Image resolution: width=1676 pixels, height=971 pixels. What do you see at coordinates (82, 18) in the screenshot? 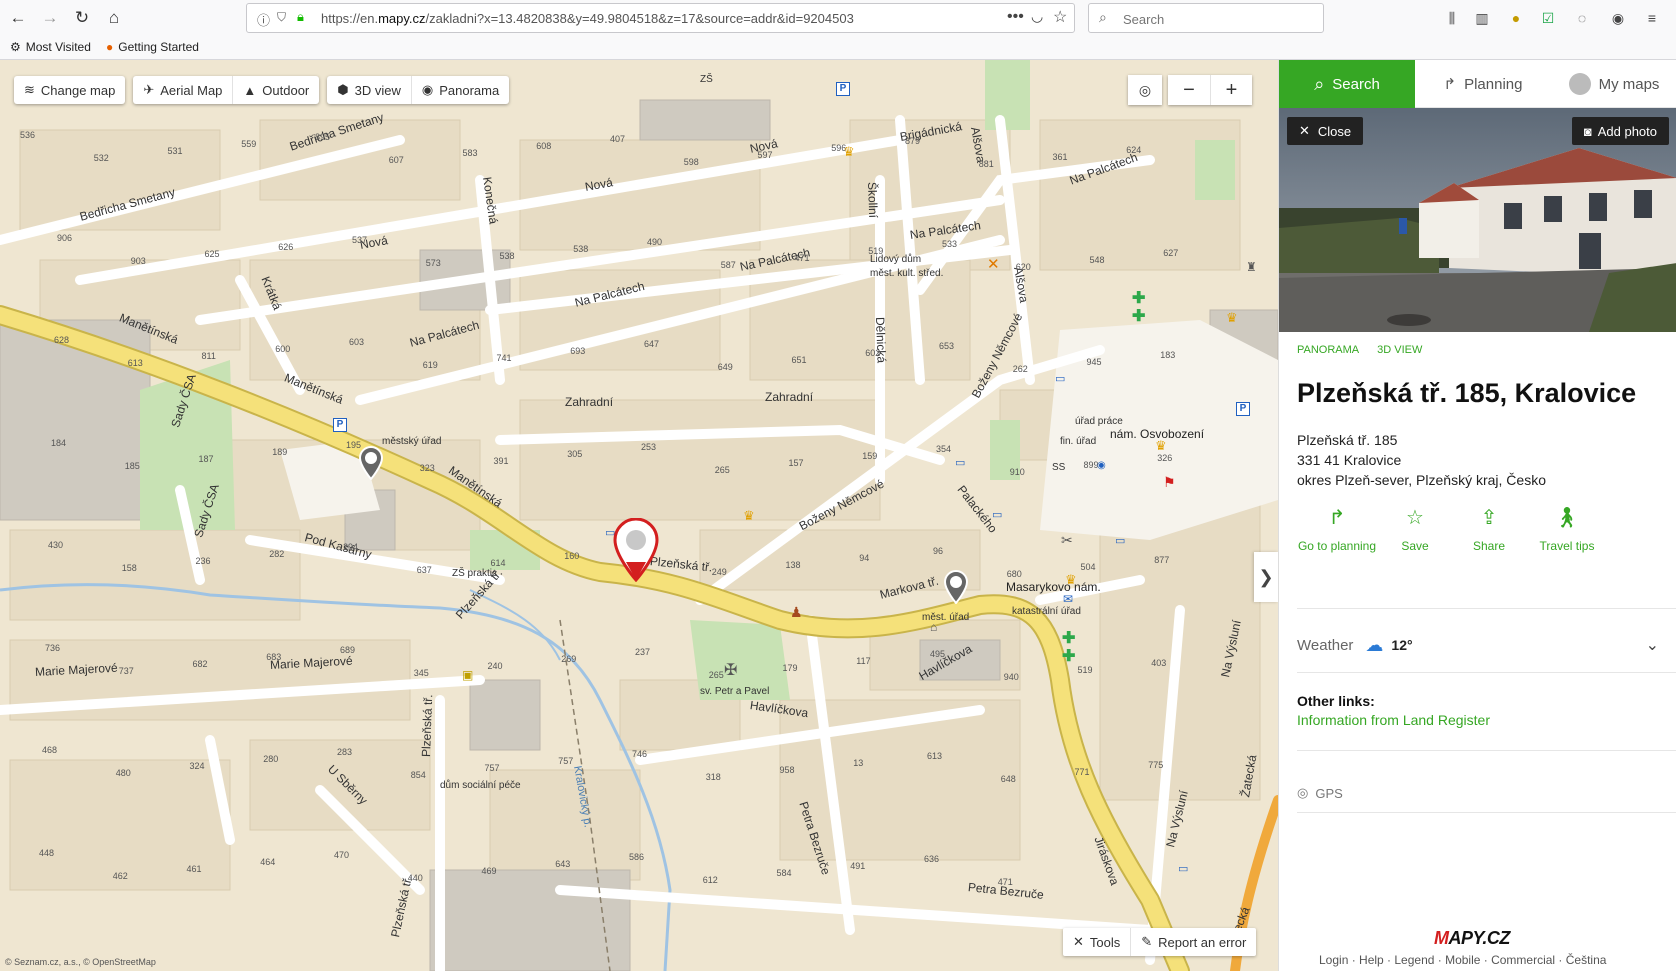
I see `reload-icon: ↻` at bounding box center [82, 18].